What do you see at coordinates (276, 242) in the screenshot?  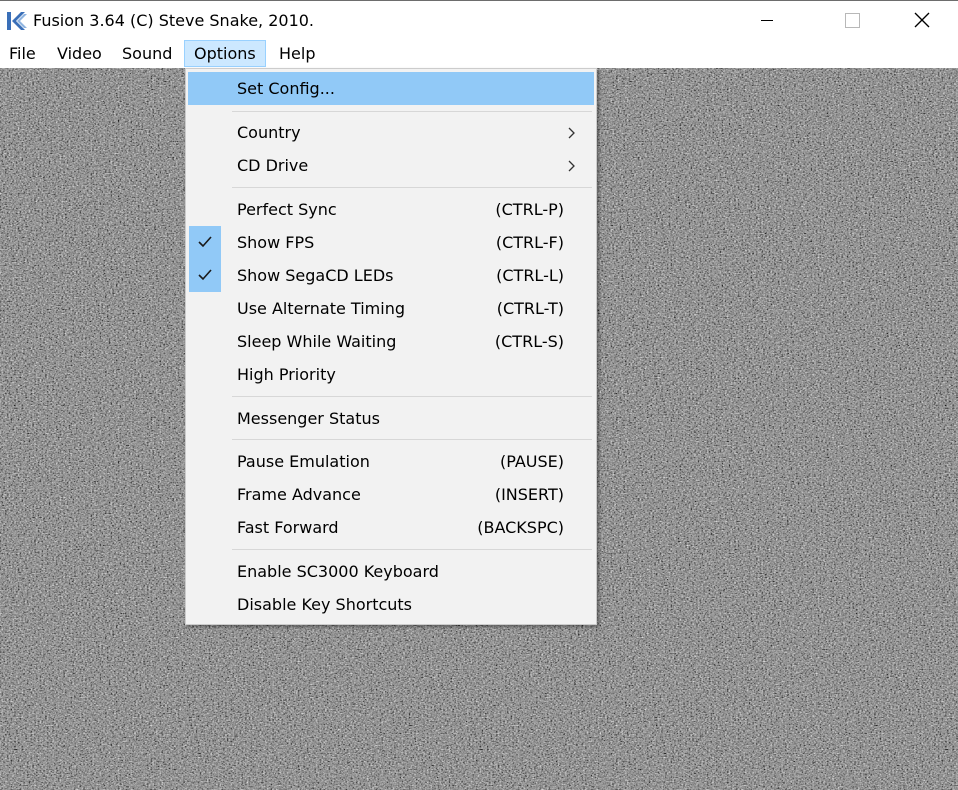 I see `show-fps-label: Show FPS` at bounding box center [276, 242].